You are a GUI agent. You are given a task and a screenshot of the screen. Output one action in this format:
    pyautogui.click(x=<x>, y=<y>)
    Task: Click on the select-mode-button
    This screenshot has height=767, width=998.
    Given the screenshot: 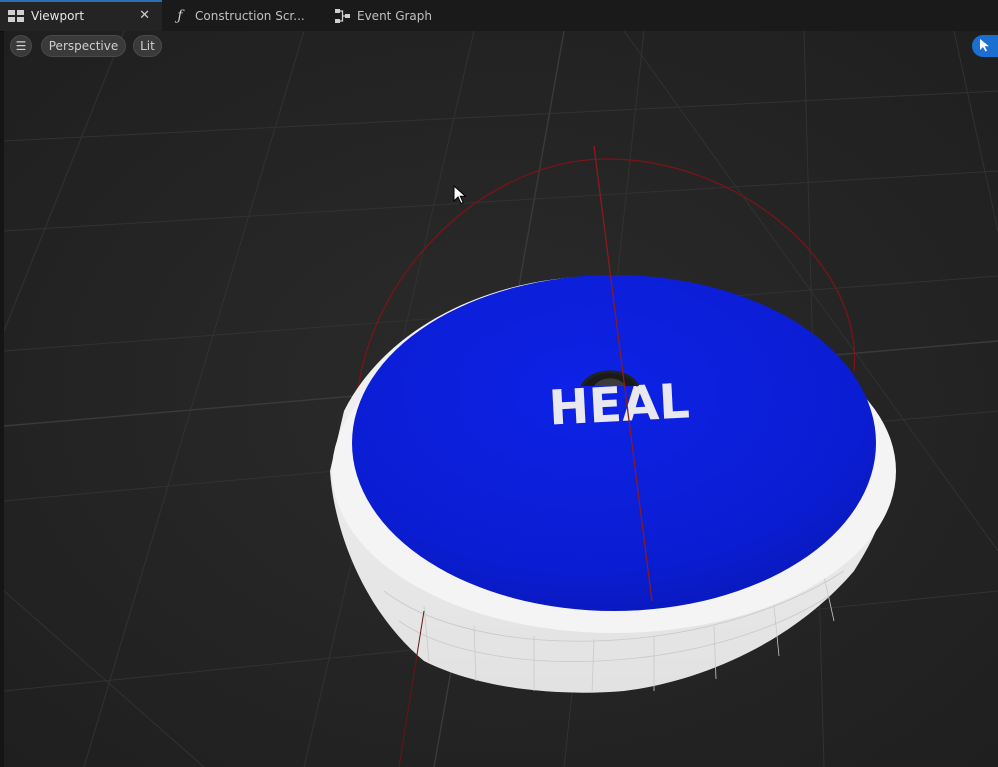 What is the action you would take?
    pyautogui.click(x=985, y=46)
    